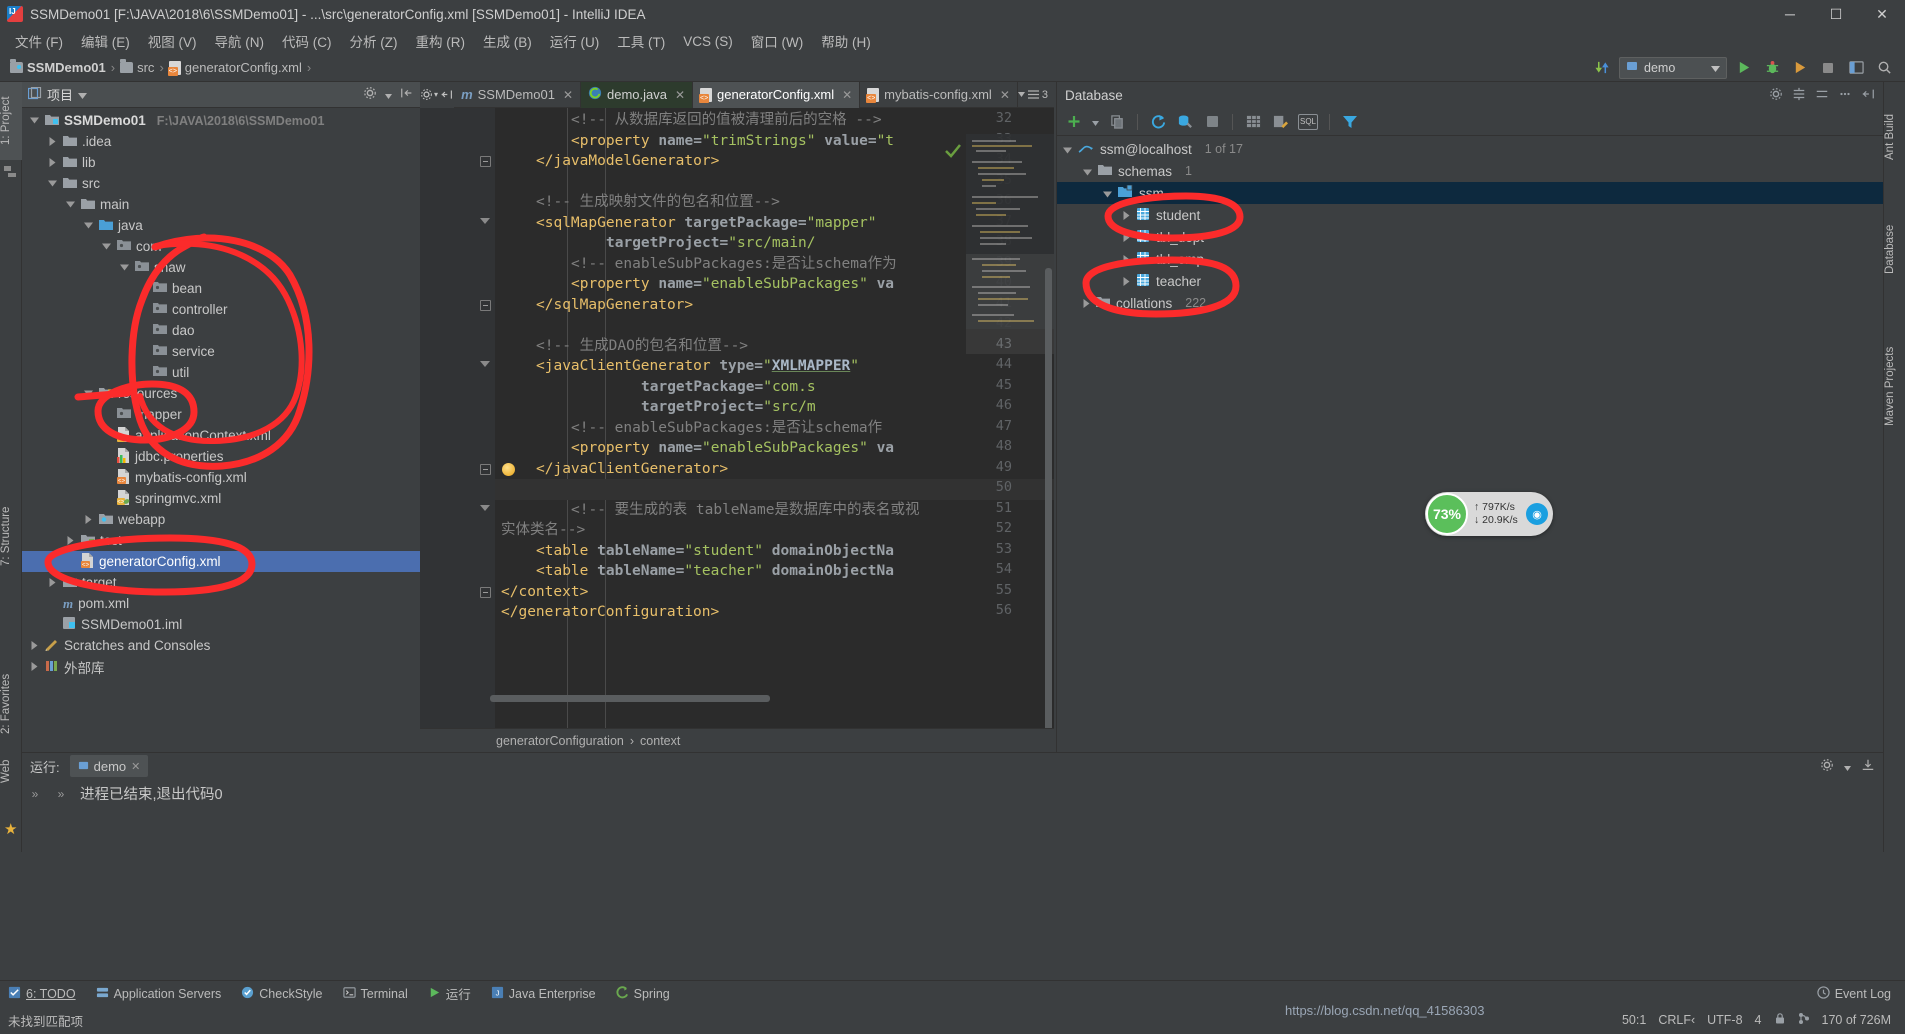 Image resolution: width=1905 pixels, height=1034 pixels. Describe the element at coordinates (1308, 121) in the screenshot. I see `query-console-icon: SQL` at that location.